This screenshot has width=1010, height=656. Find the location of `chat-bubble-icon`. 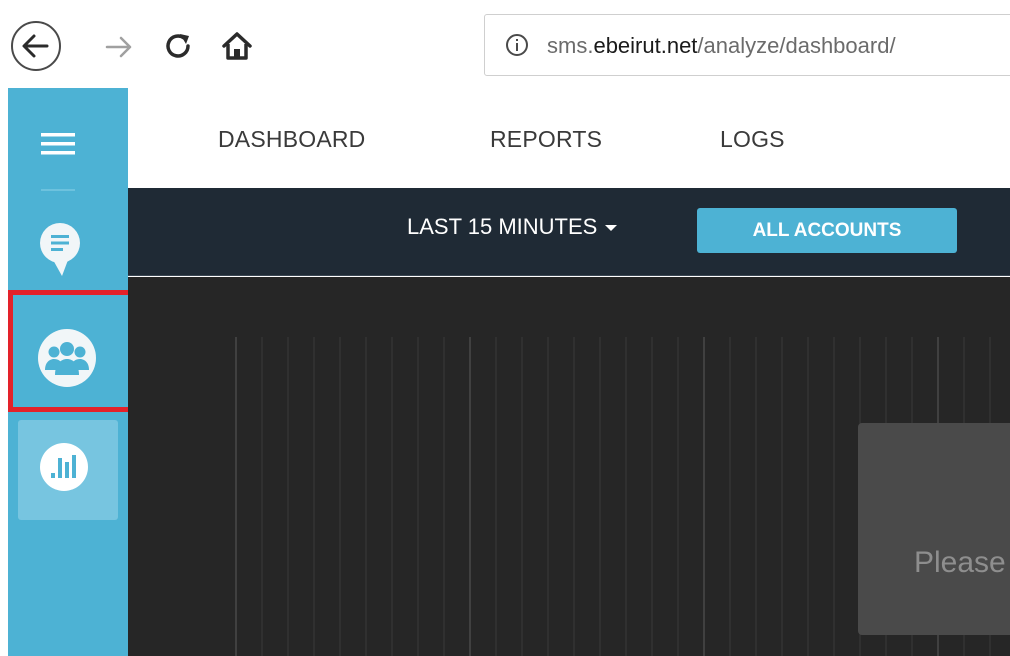

chat-bubble-icon is located at coordinates (60, 250).